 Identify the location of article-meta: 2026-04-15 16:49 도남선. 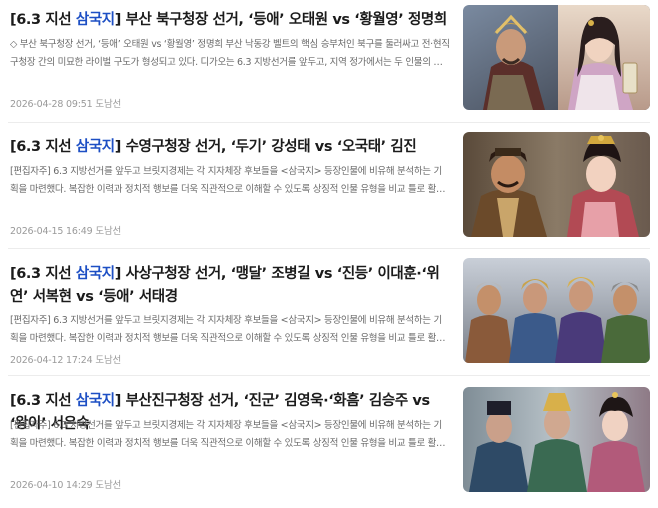
(65, 230).